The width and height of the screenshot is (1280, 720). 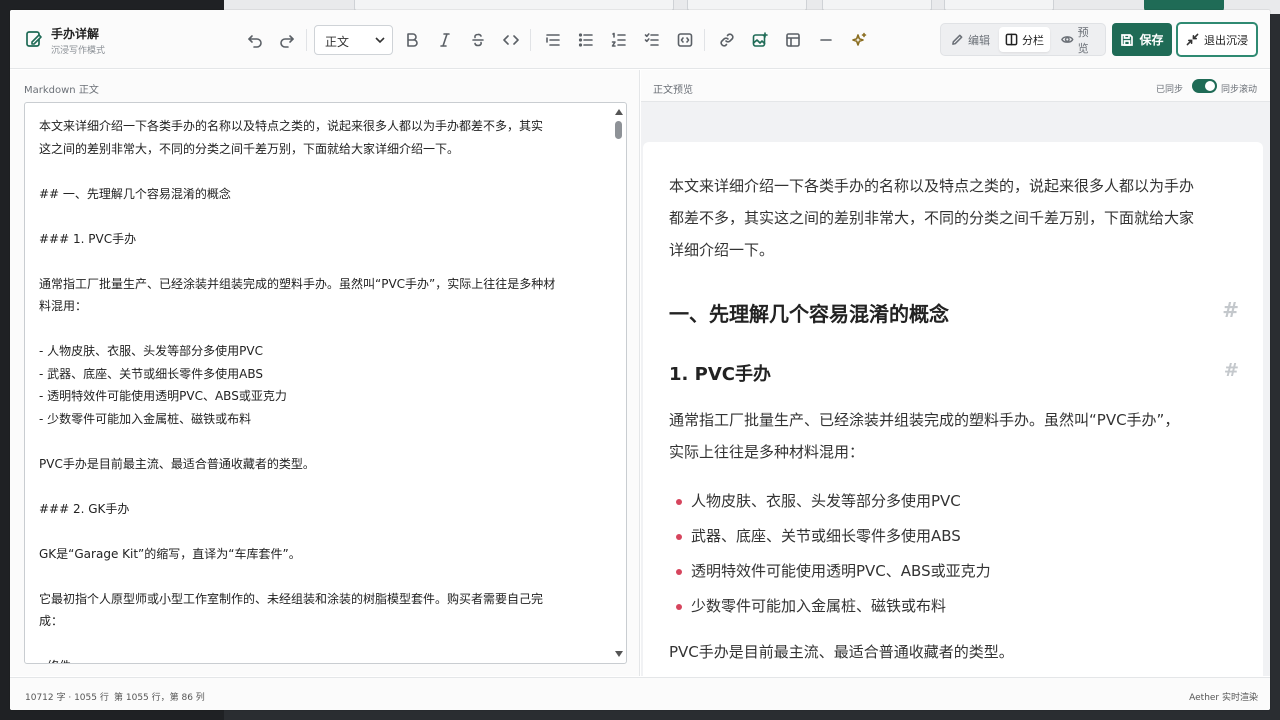 I want to click on insert-link-button, so click(x=727, y=40).